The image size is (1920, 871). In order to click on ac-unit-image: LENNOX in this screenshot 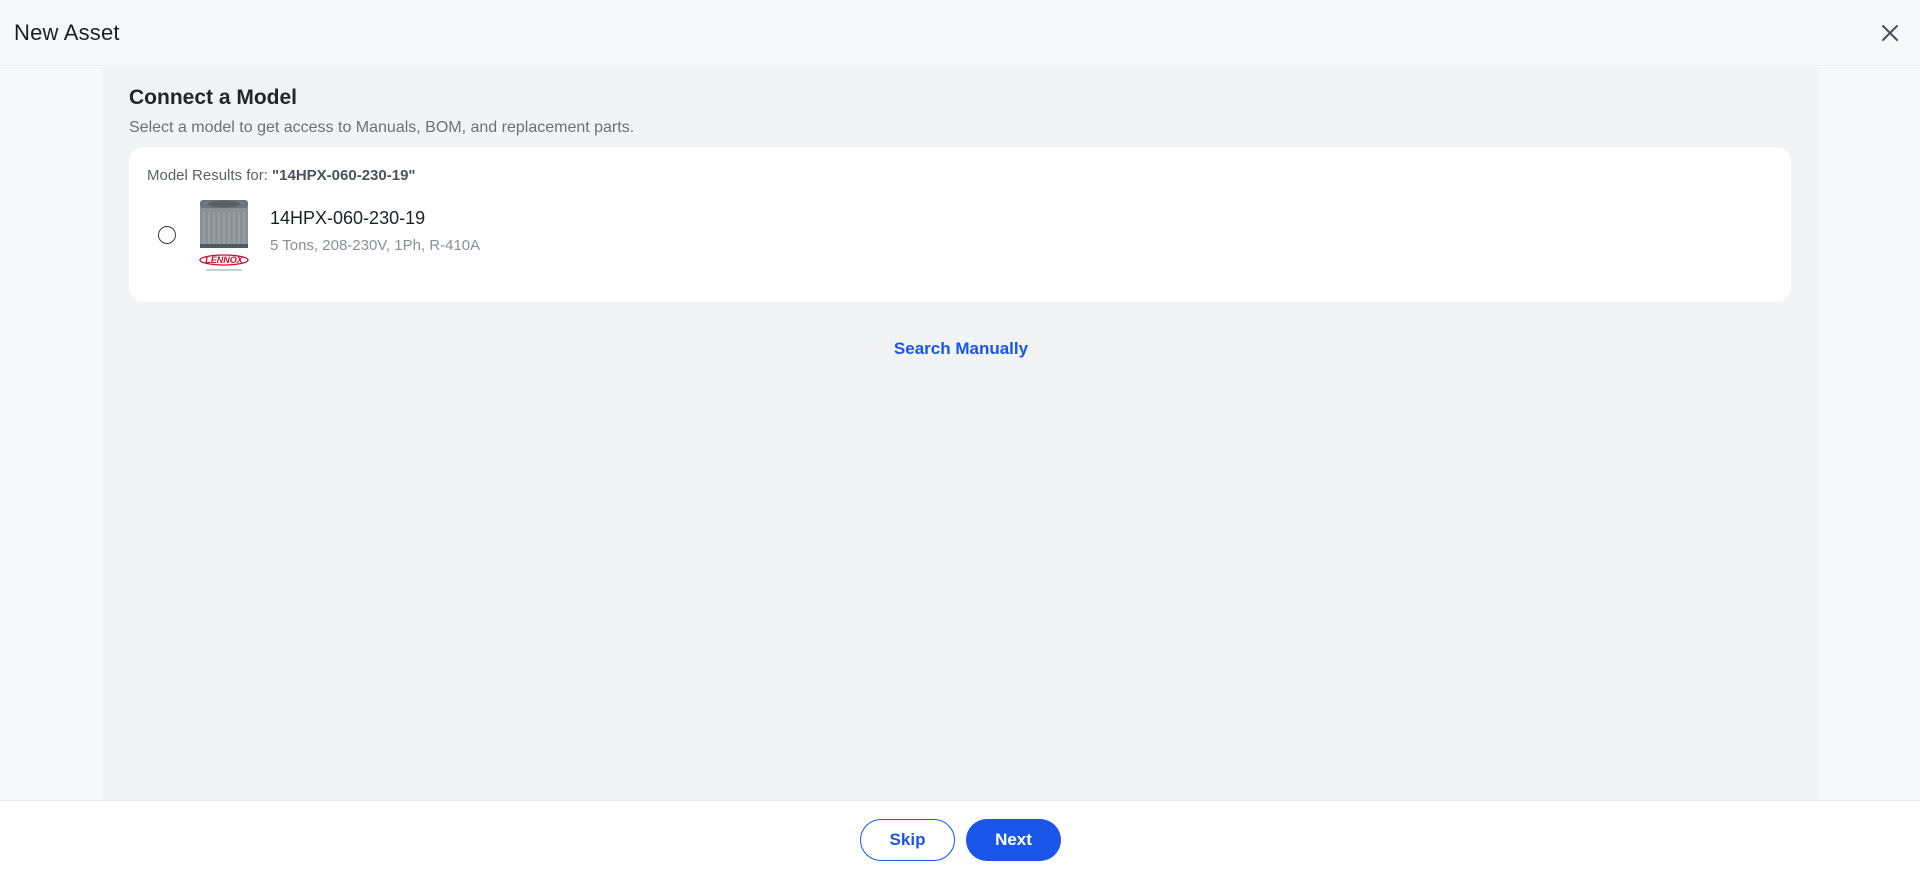, I will do `click(224, 235)`.